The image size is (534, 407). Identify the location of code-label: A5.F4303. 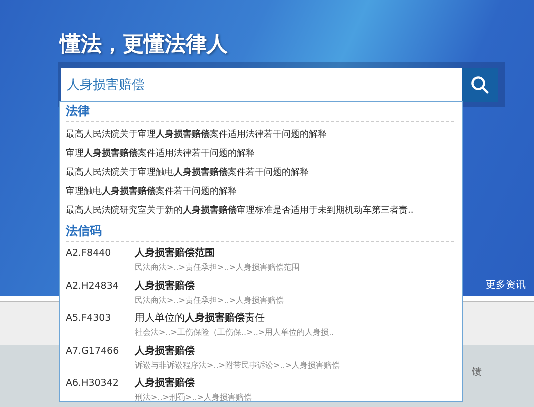
(89, 319).